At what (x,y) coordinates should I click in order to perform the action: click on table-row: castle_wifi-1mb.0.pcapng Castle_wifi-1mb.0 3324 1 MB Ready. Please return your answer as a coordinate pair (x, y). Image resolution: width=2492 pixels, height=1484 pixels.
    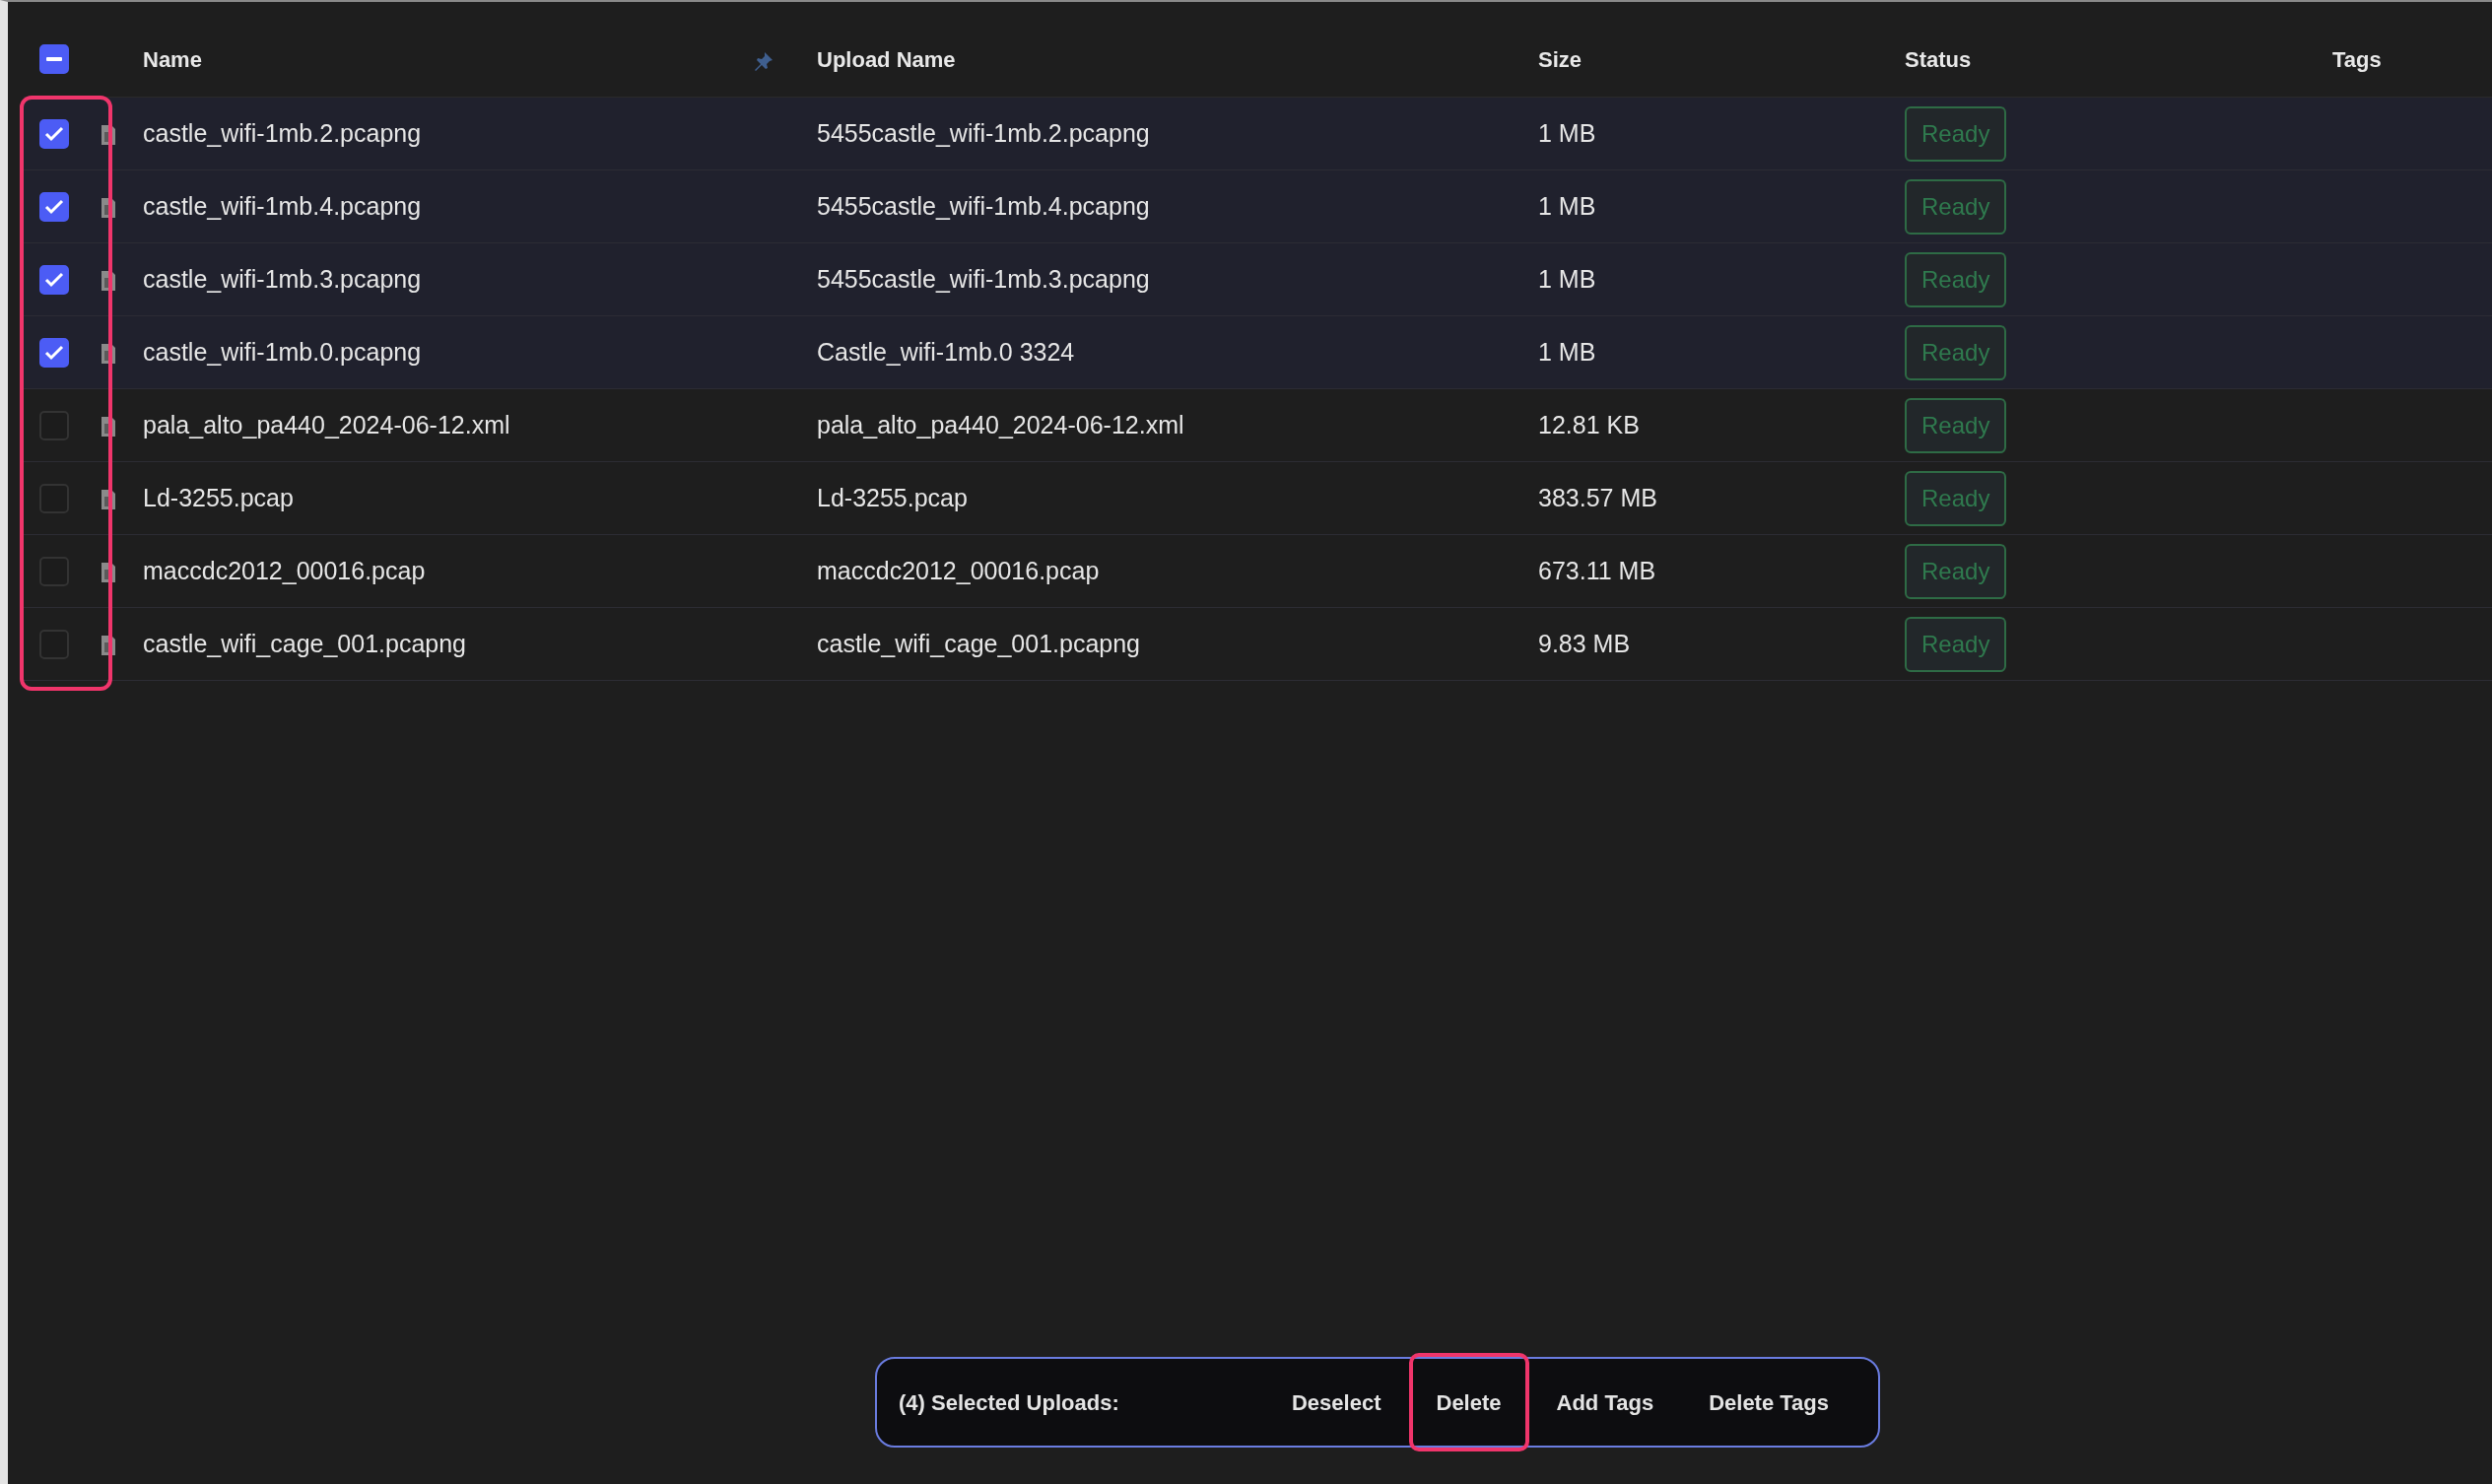
    Looking at the image, I should click on (1258, 352).